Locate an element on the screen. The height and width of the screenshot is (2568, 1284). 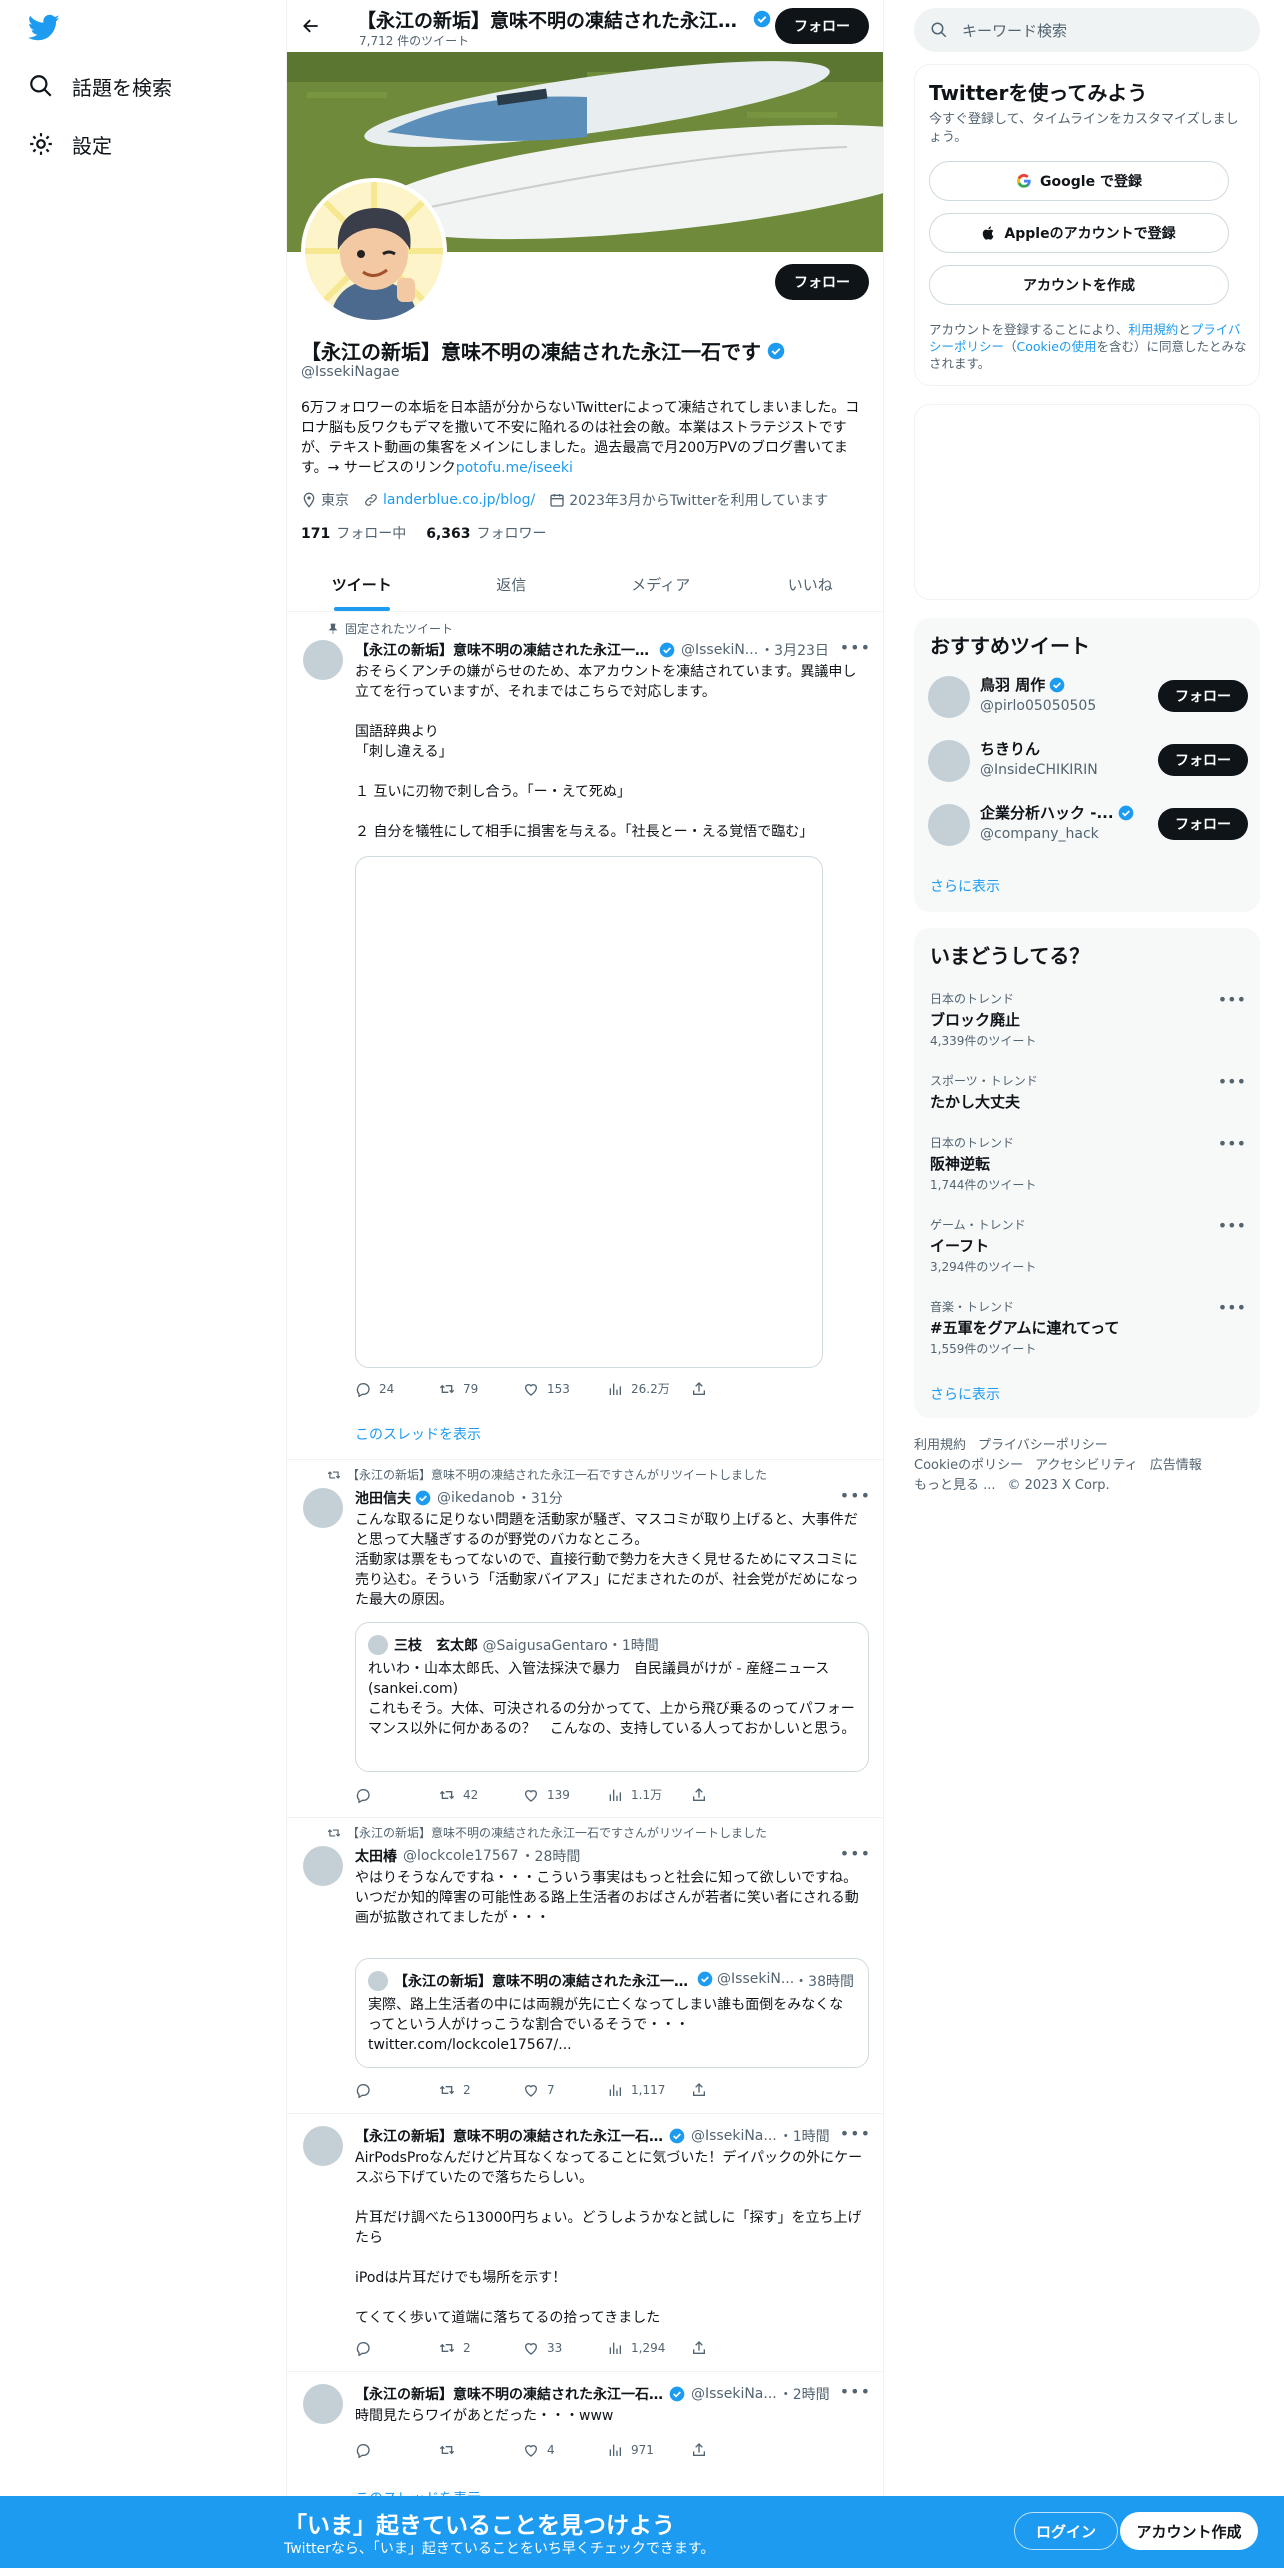
retweet-button is located at coordinates (481, 2450).